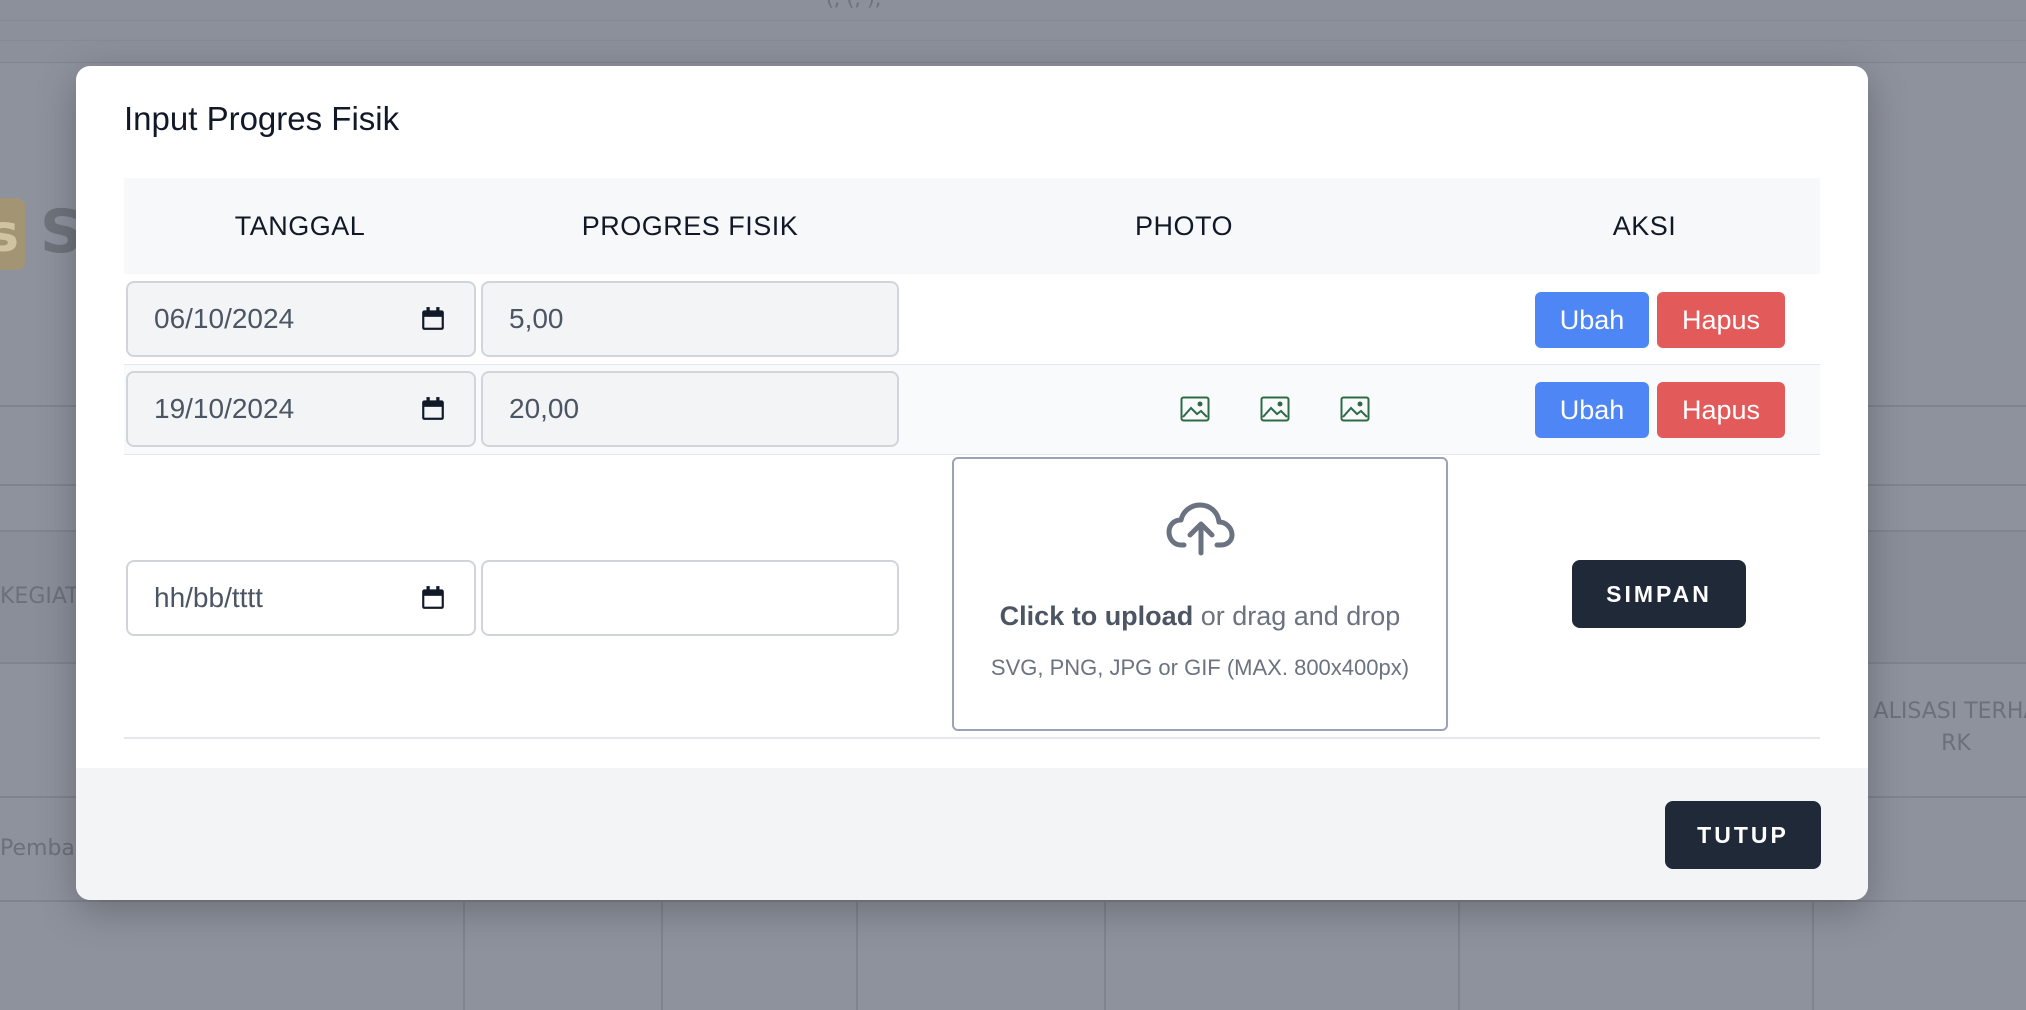 The height and width of the screenshot is (1010, 2026). I want to click on table-row: 06/10/2024 5,00 Ubah Hapus, so click(972, 319).